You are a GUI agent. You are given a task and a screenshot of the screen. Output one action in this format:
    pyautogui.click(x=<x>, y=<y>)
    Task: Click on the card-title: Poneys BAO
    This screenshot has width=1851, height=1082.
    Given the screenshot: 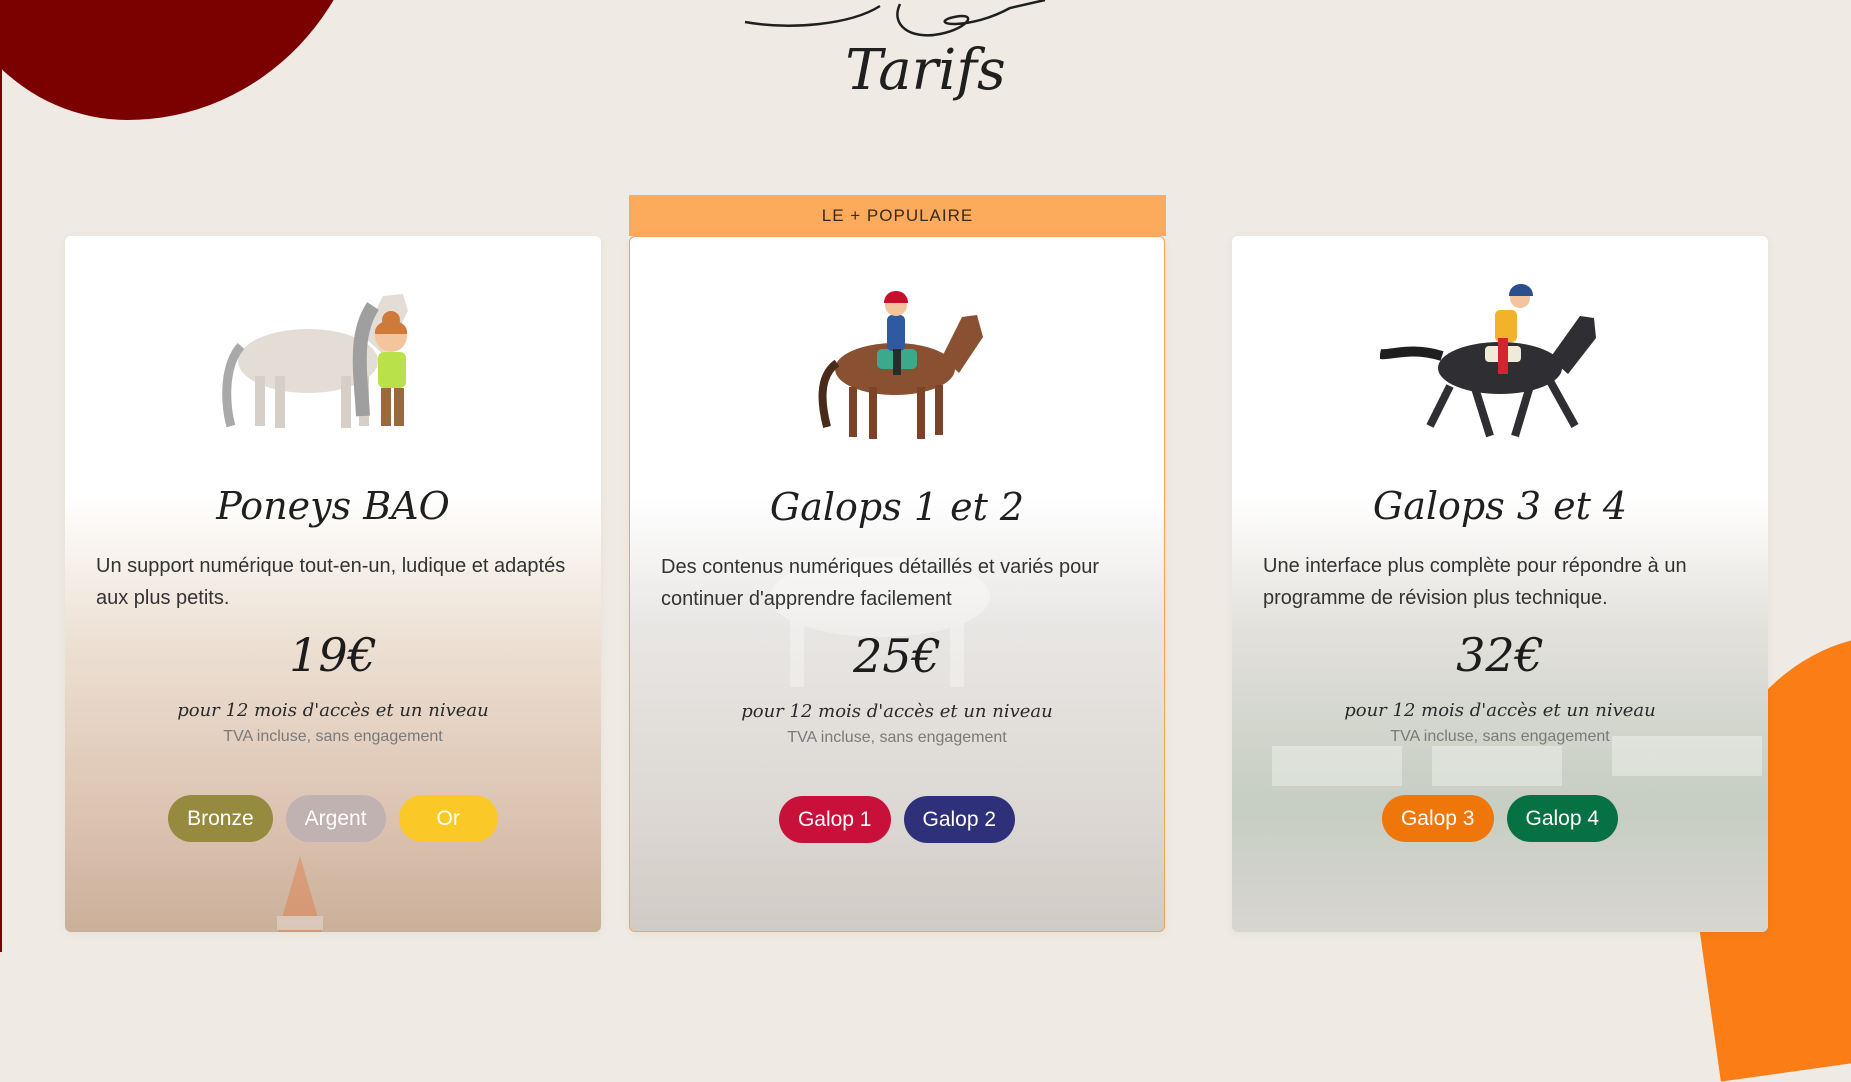 What is the action you would take?
    pyautogui.click(x=333, y=506)
    